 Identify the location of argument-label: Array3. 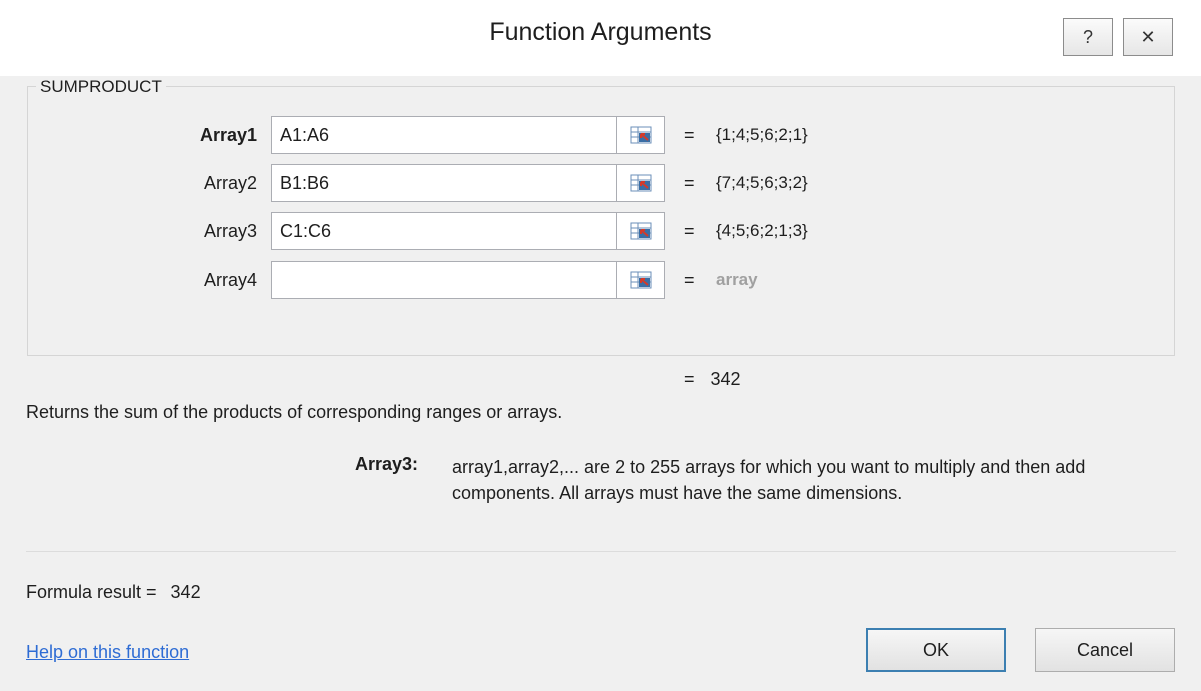
(230, 231).